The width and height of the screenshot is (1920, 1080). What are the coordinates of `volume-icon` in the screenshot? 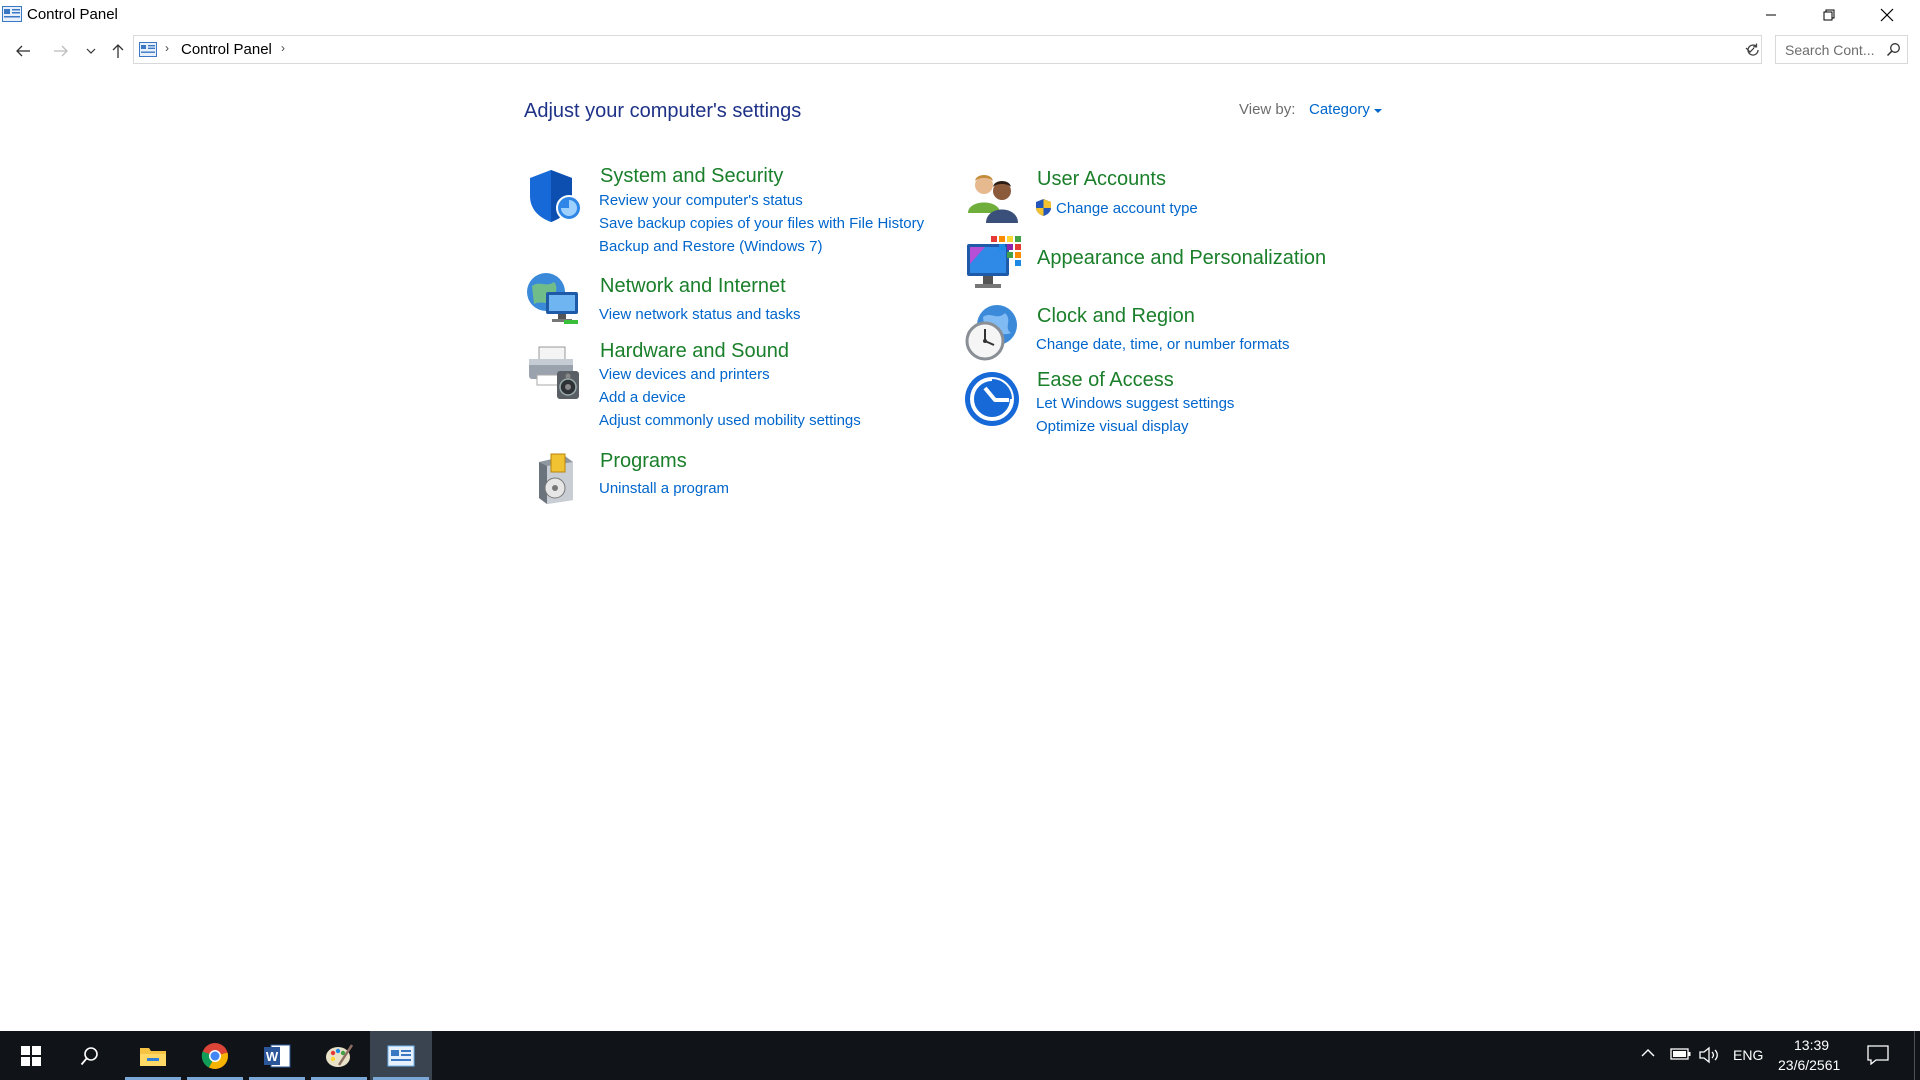 It's located at (1709, 1055).